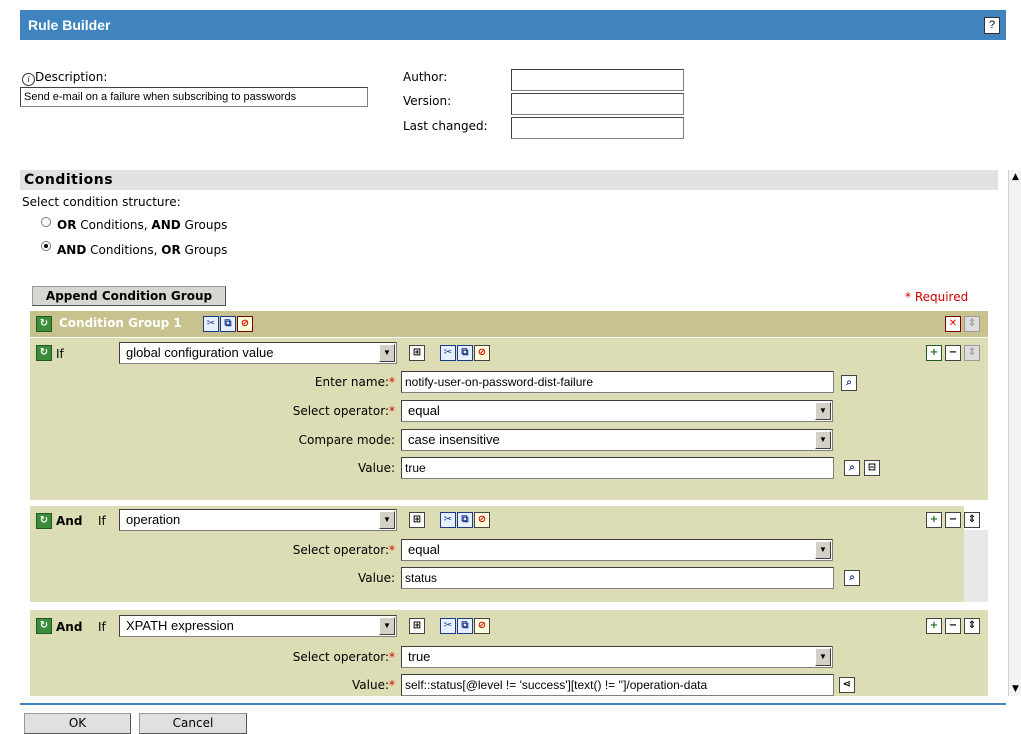  Describe the element at coordinates (617, 578) in the screenshot. I see `row2-value-input: status` at that location.